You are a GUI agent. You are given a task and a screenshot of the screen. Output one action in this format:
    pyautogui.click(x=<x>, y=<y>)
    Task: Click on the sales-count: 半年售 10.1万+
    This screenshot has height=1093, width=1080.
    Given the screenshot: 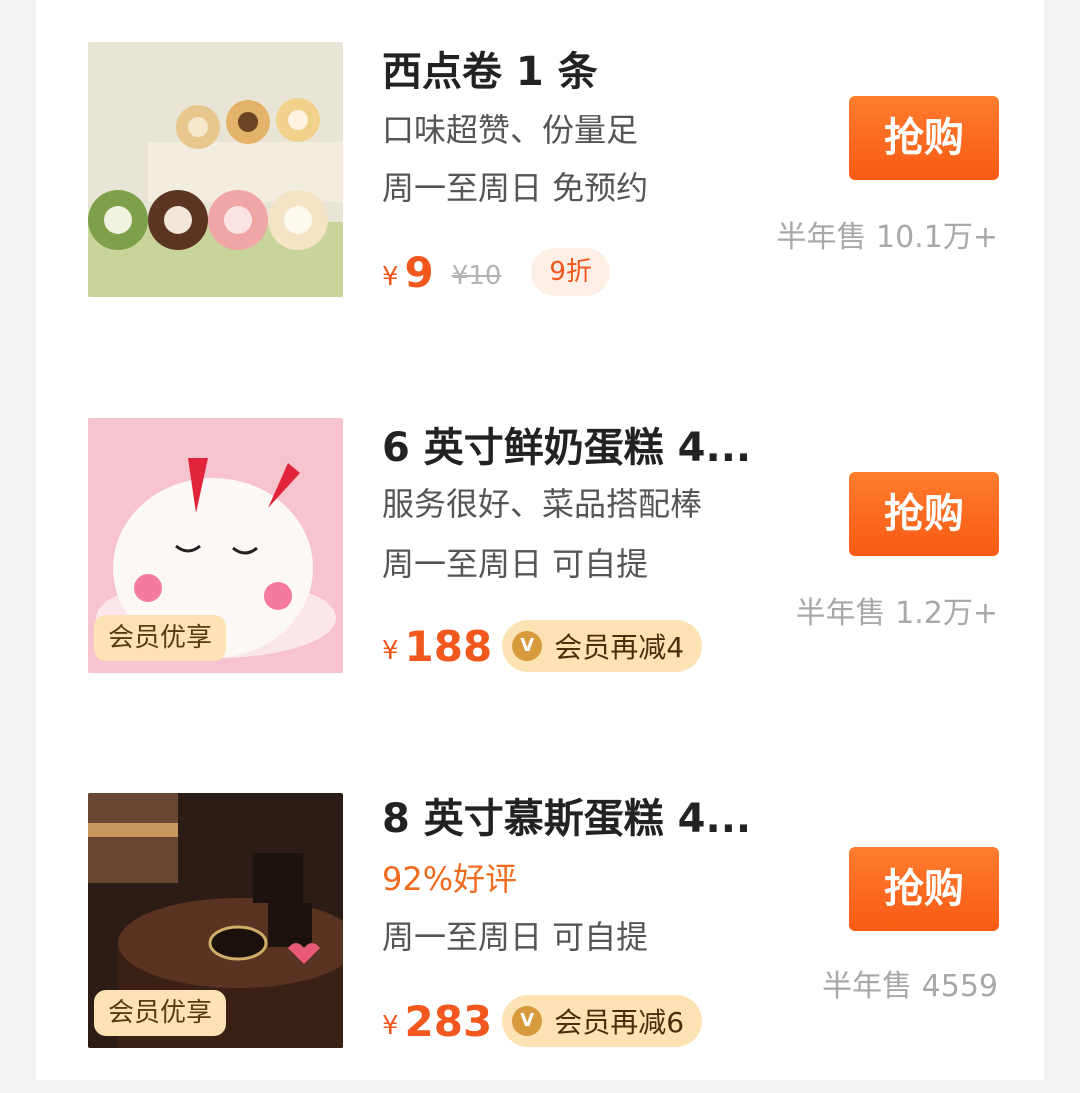 What is the action you would take?
    pyautogui.click(x=887, y=237)
    